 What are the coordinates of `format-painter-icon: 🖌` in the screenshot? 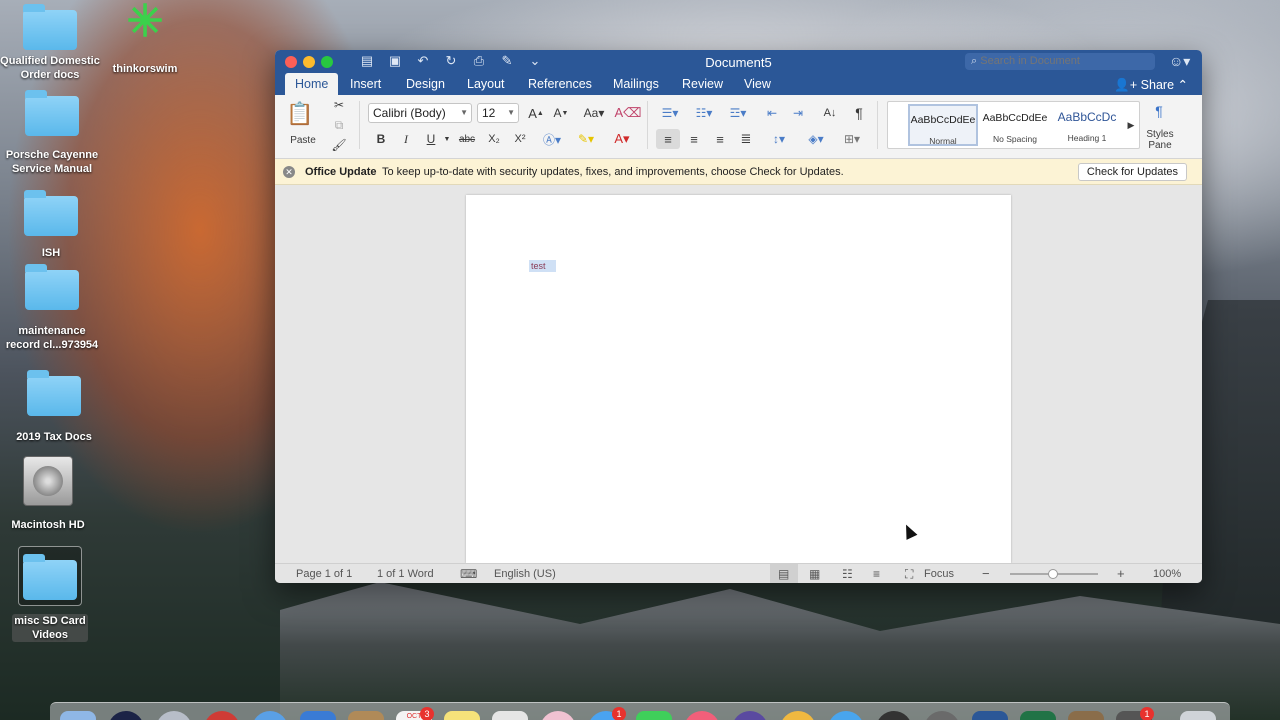 It's located at (339, 145).